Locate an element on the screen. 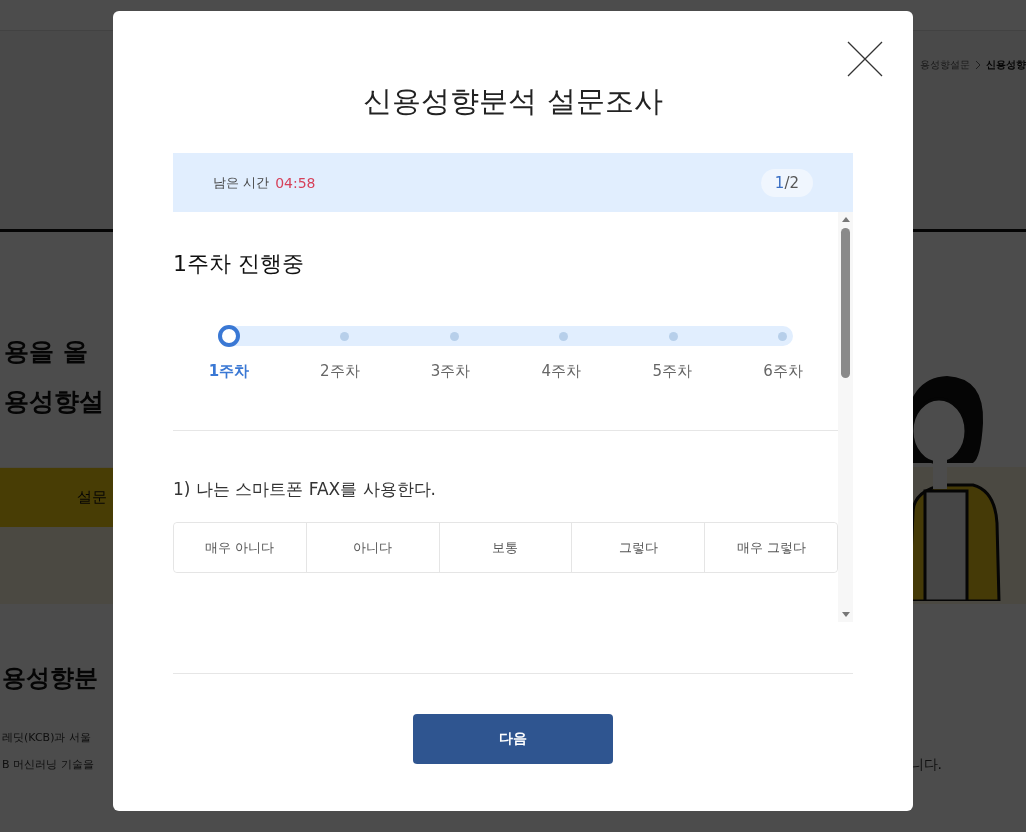 Image resolution: width=1026 pixels, height=832 pixels. status-heading: 1주차 진행중 is located at coordinates (239, 264).